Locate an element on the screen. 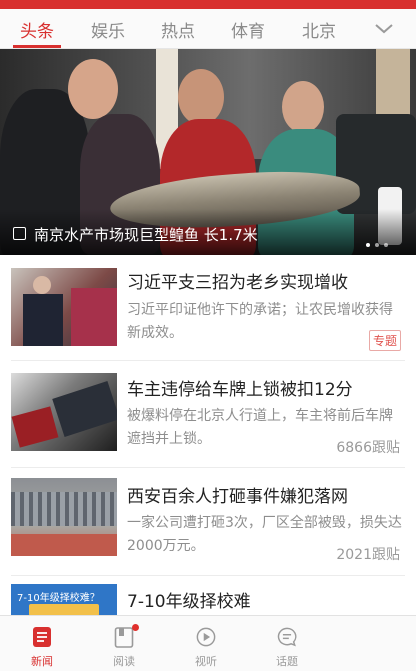 Image resolution: width=416 pixels, height=671 pixels. news-item: 7-10年级择校难？ 7-10年级择校难 is located at coordinates (208, 596).